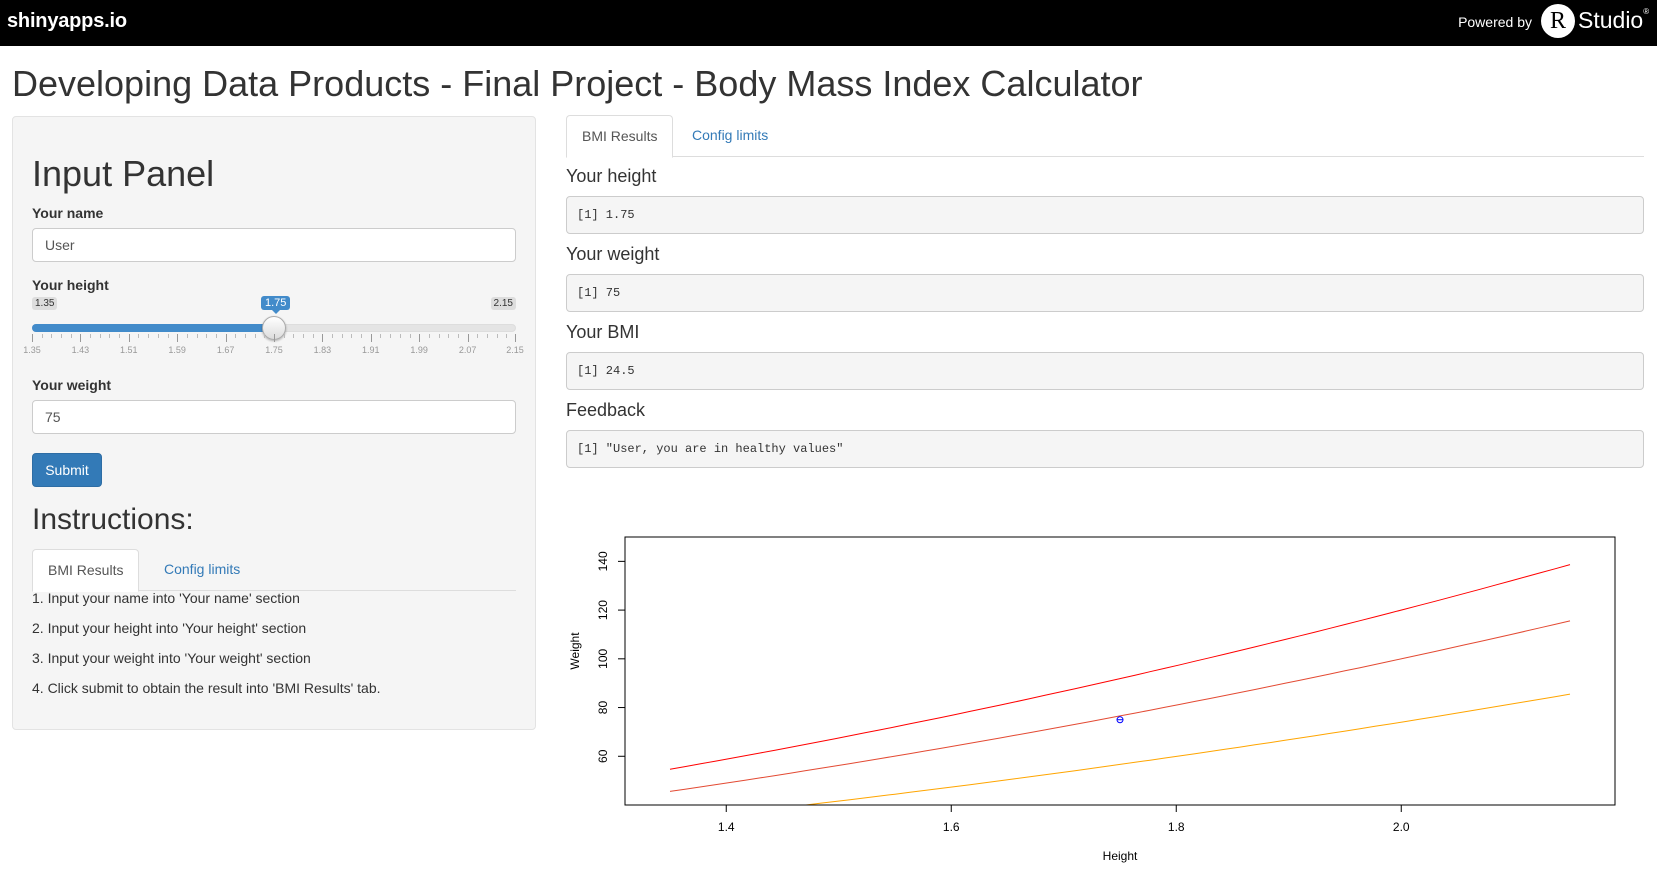 The height and width of the screenshot is (885, 1657). What do you see at coordinates (274, 245) in the screenshot?
I see `name-input` at bounding box center [274, 245].